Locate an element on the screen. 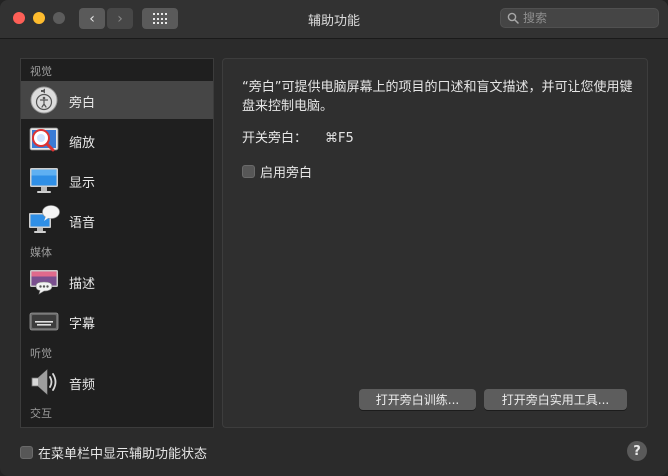  descriptions-icon is located at coordinates (44, 282).